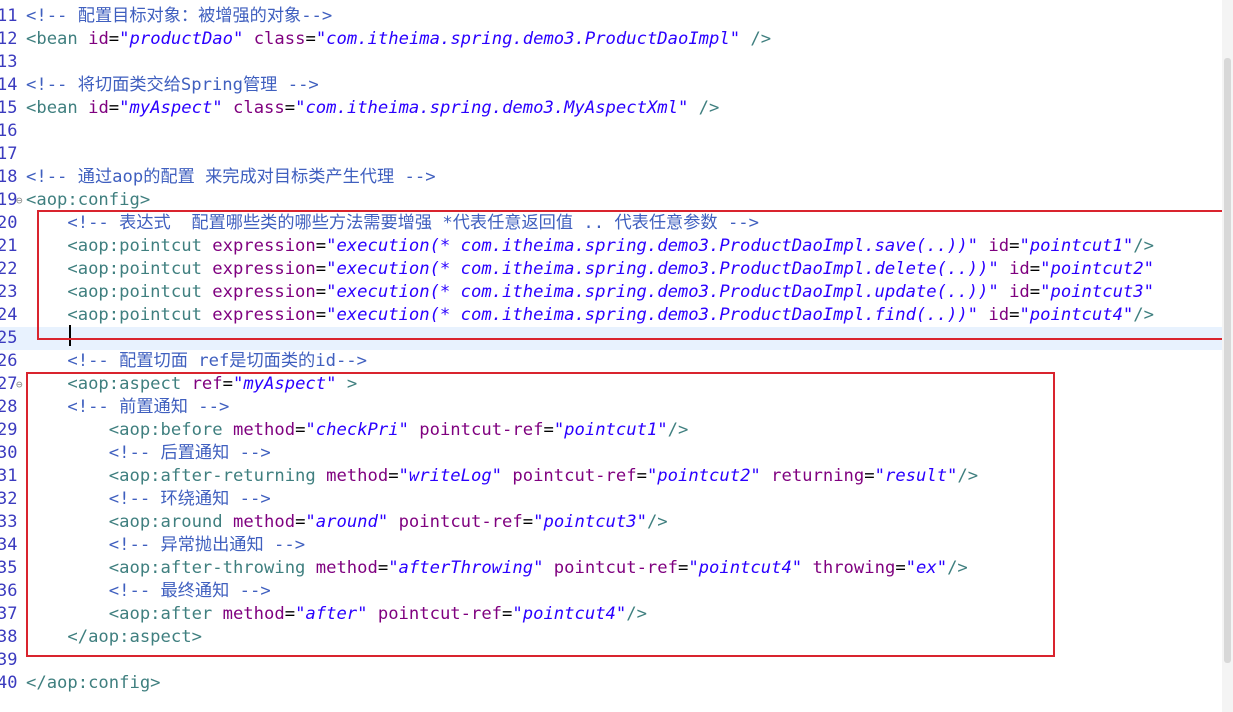 The image size is (1233, 712). Describe the element at coordinates (9, 522) in the screenshot. I see `line-number: 33` at that location.